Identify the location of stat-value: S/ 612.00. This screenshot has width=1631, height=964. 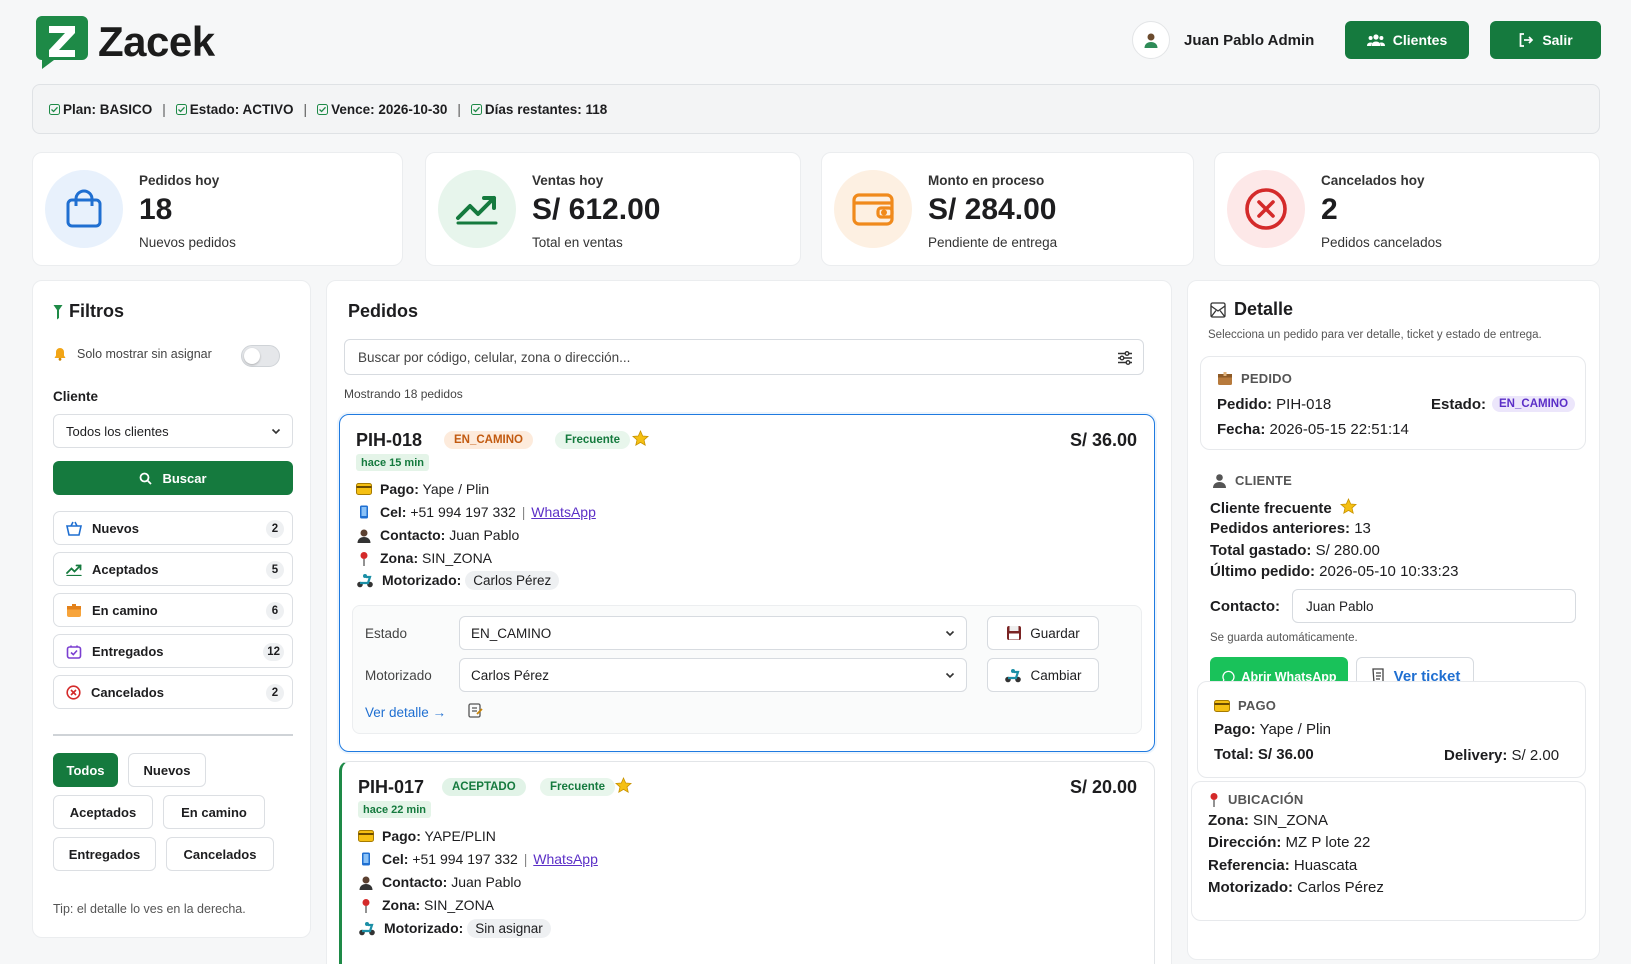
(596, 209).